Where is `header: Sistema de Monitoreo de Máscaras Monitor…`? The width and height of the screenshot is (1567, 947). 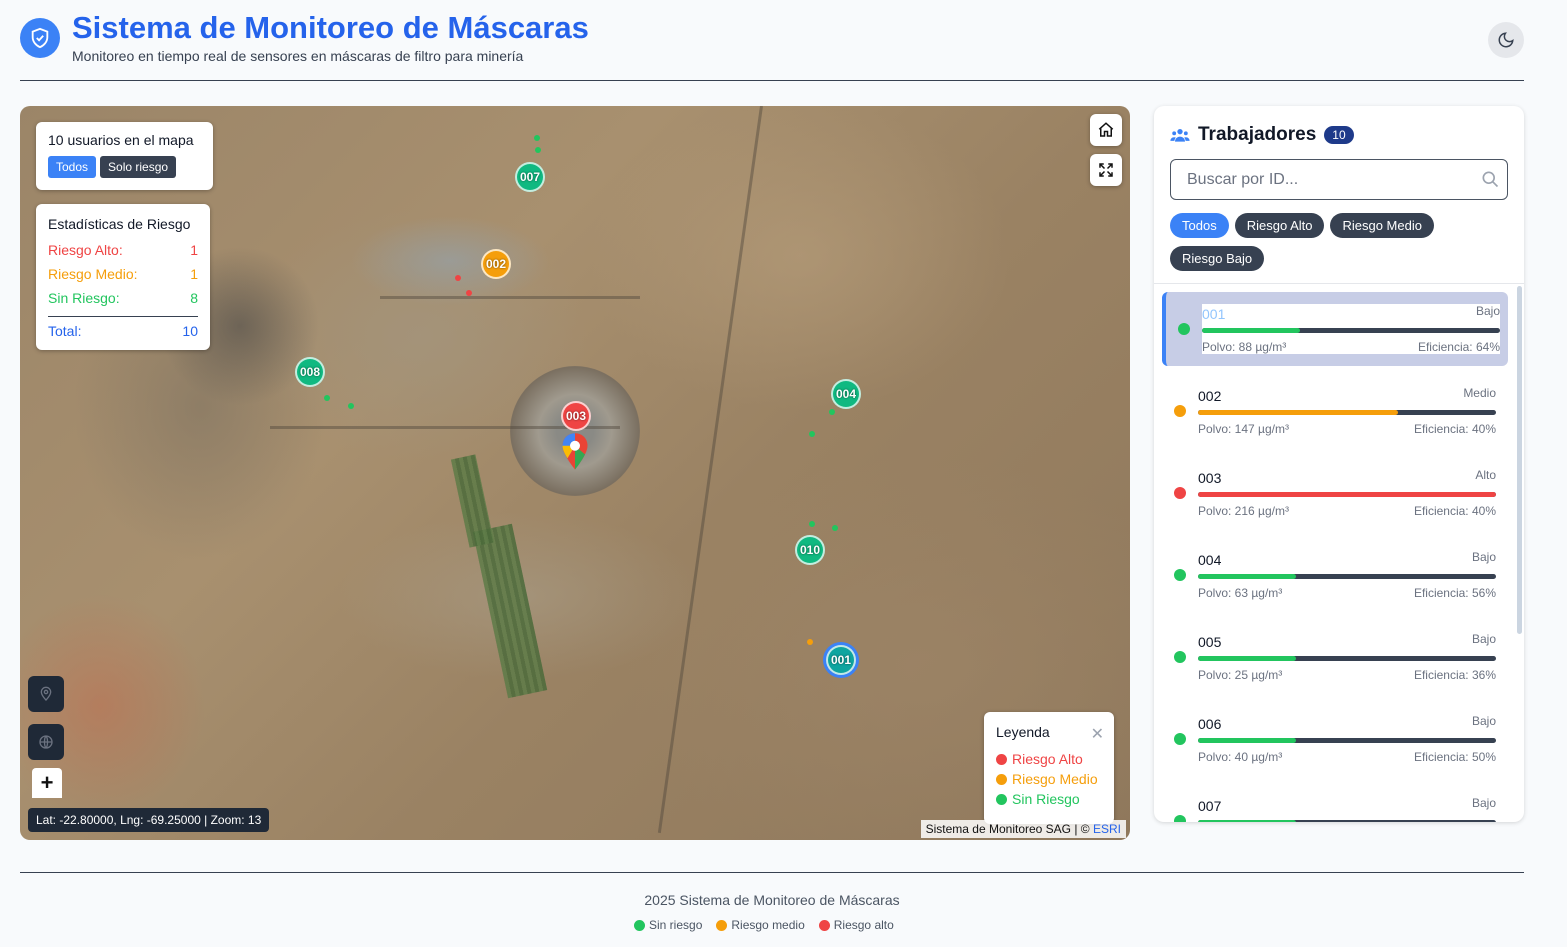 header: Sistema de Monitoreo de Máscaras Monitor… is located at coordinates (772, 45).